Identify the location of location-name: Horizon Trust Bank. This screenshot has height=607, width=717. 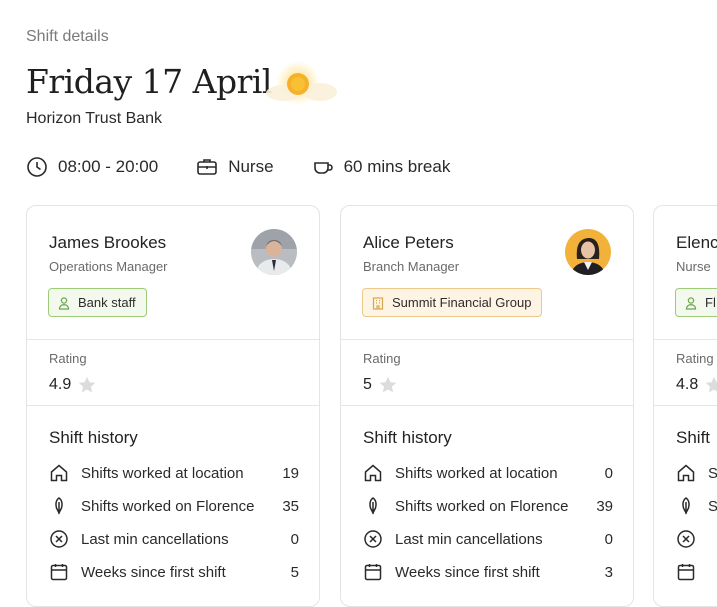
(94, 118).